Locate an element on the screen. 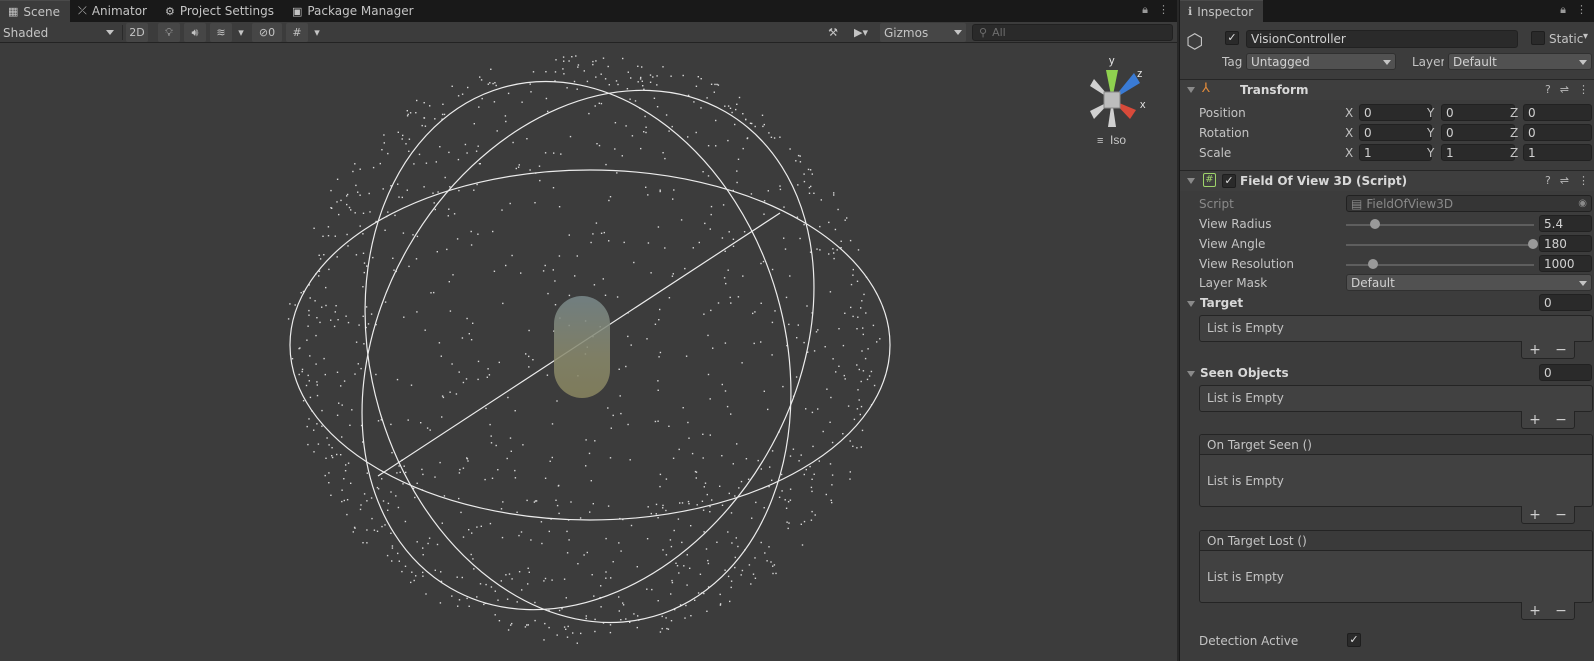  add-lost-listener-button: + is located at coordinates (1535, 611).